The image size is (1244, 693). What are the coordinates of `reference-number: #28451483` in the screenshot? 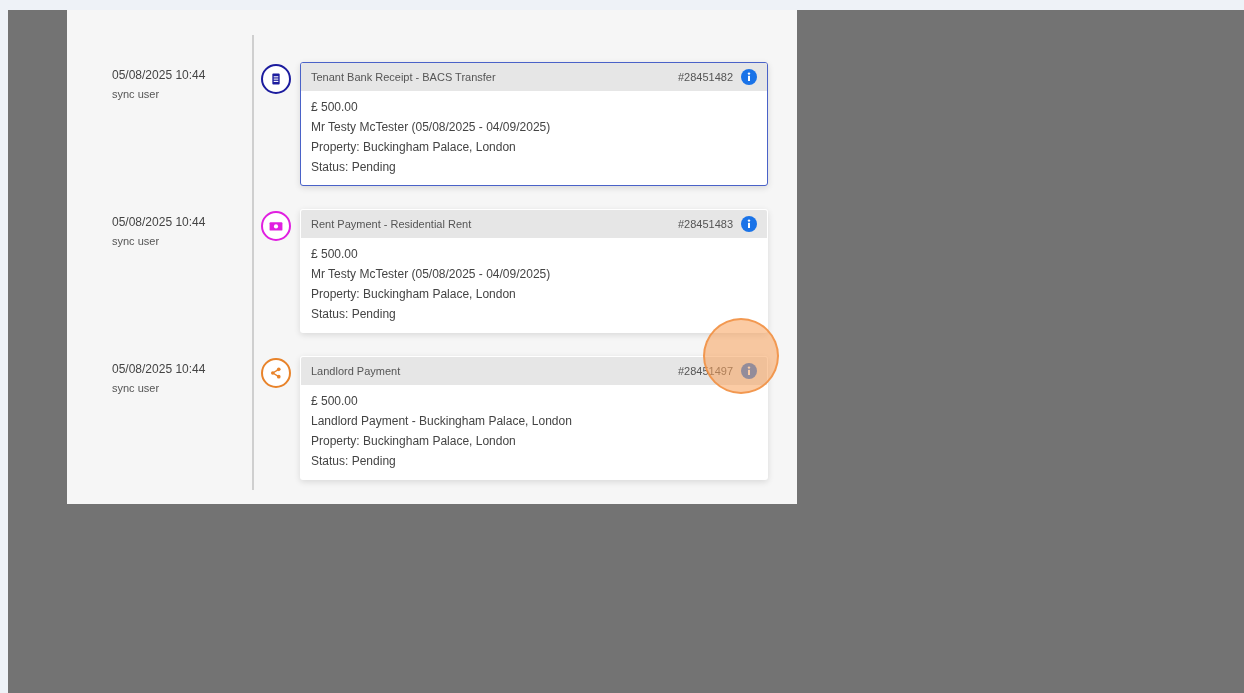 It's located at (705, 224).